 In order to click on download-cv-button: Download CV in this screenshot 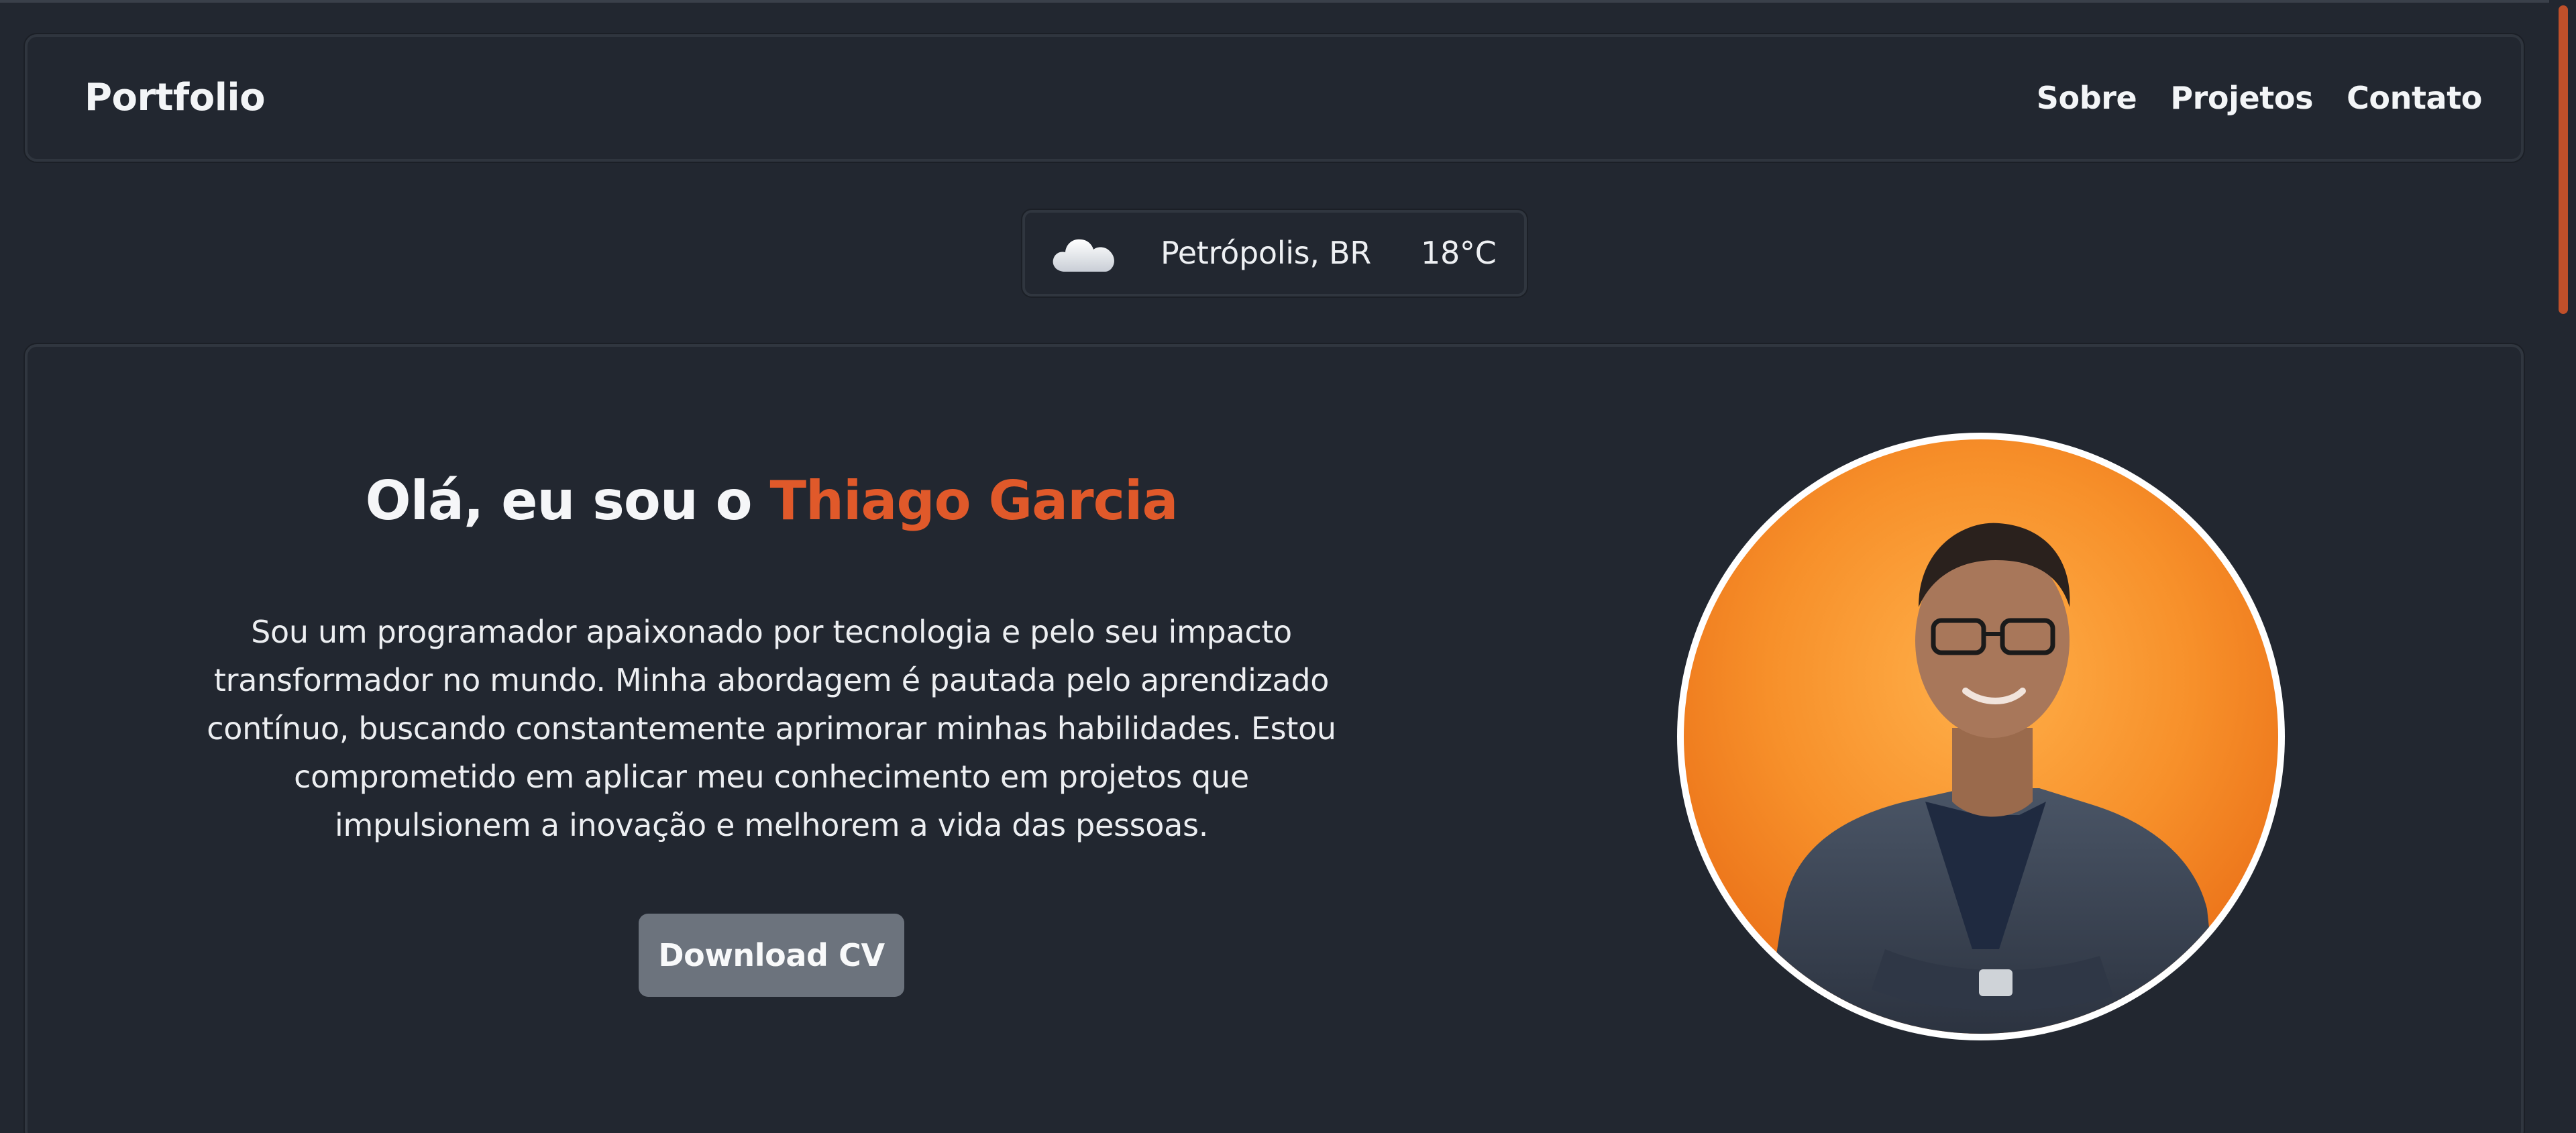, I will do `click(771, 955)`.